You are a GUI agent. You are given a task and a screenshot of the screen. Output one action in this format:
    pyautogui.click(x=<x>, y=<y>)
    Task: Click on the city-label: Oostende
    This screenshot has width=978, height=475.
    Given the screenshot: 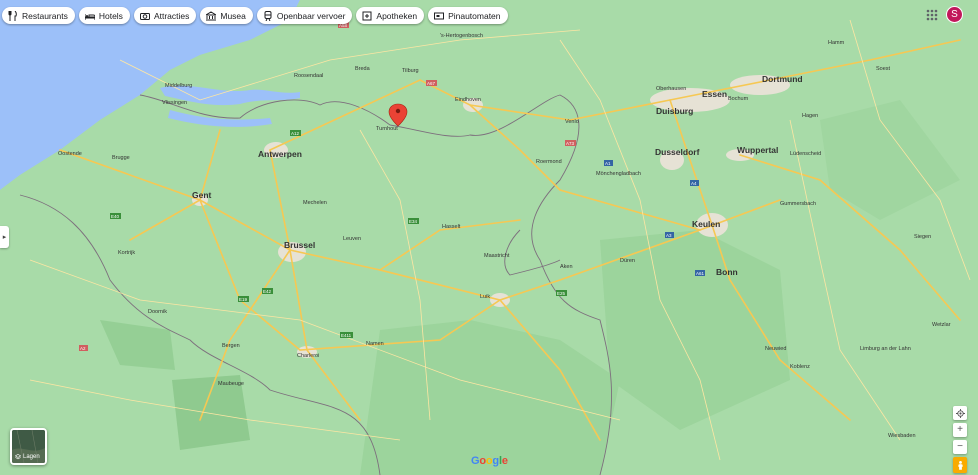 What is the action you would take?
    pyautogui.click(x=70, y=154)
    